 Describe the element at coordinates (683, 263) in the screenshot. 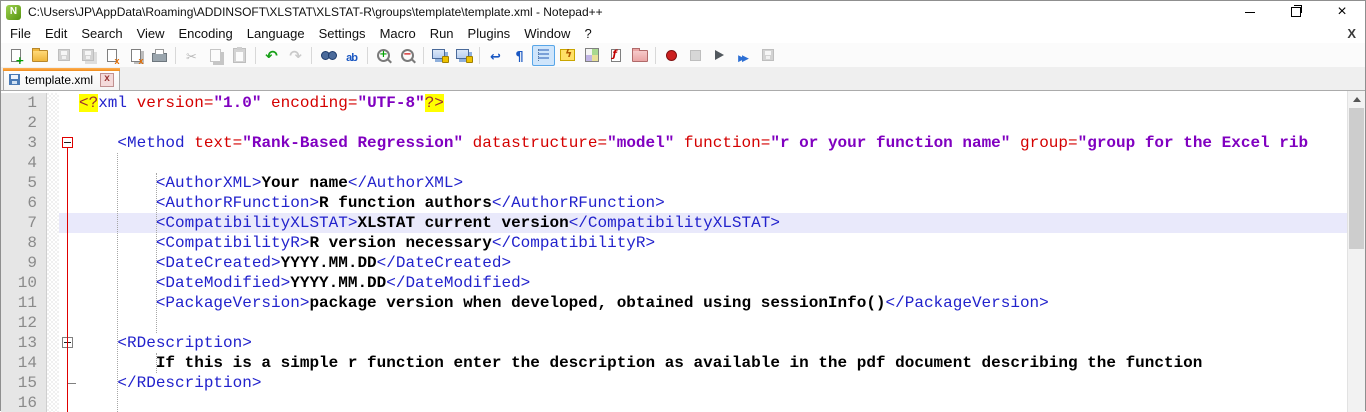

I see `code-line-9: 9 <DateCreated>YYYY.MM.DD</DateCreated>` at that location.